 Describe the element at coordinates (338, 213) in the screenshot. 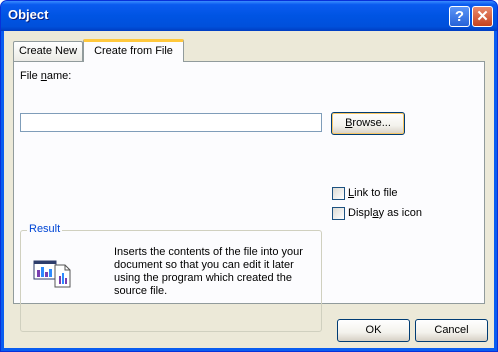

I see `display-as-icon-checkbox` at that location.